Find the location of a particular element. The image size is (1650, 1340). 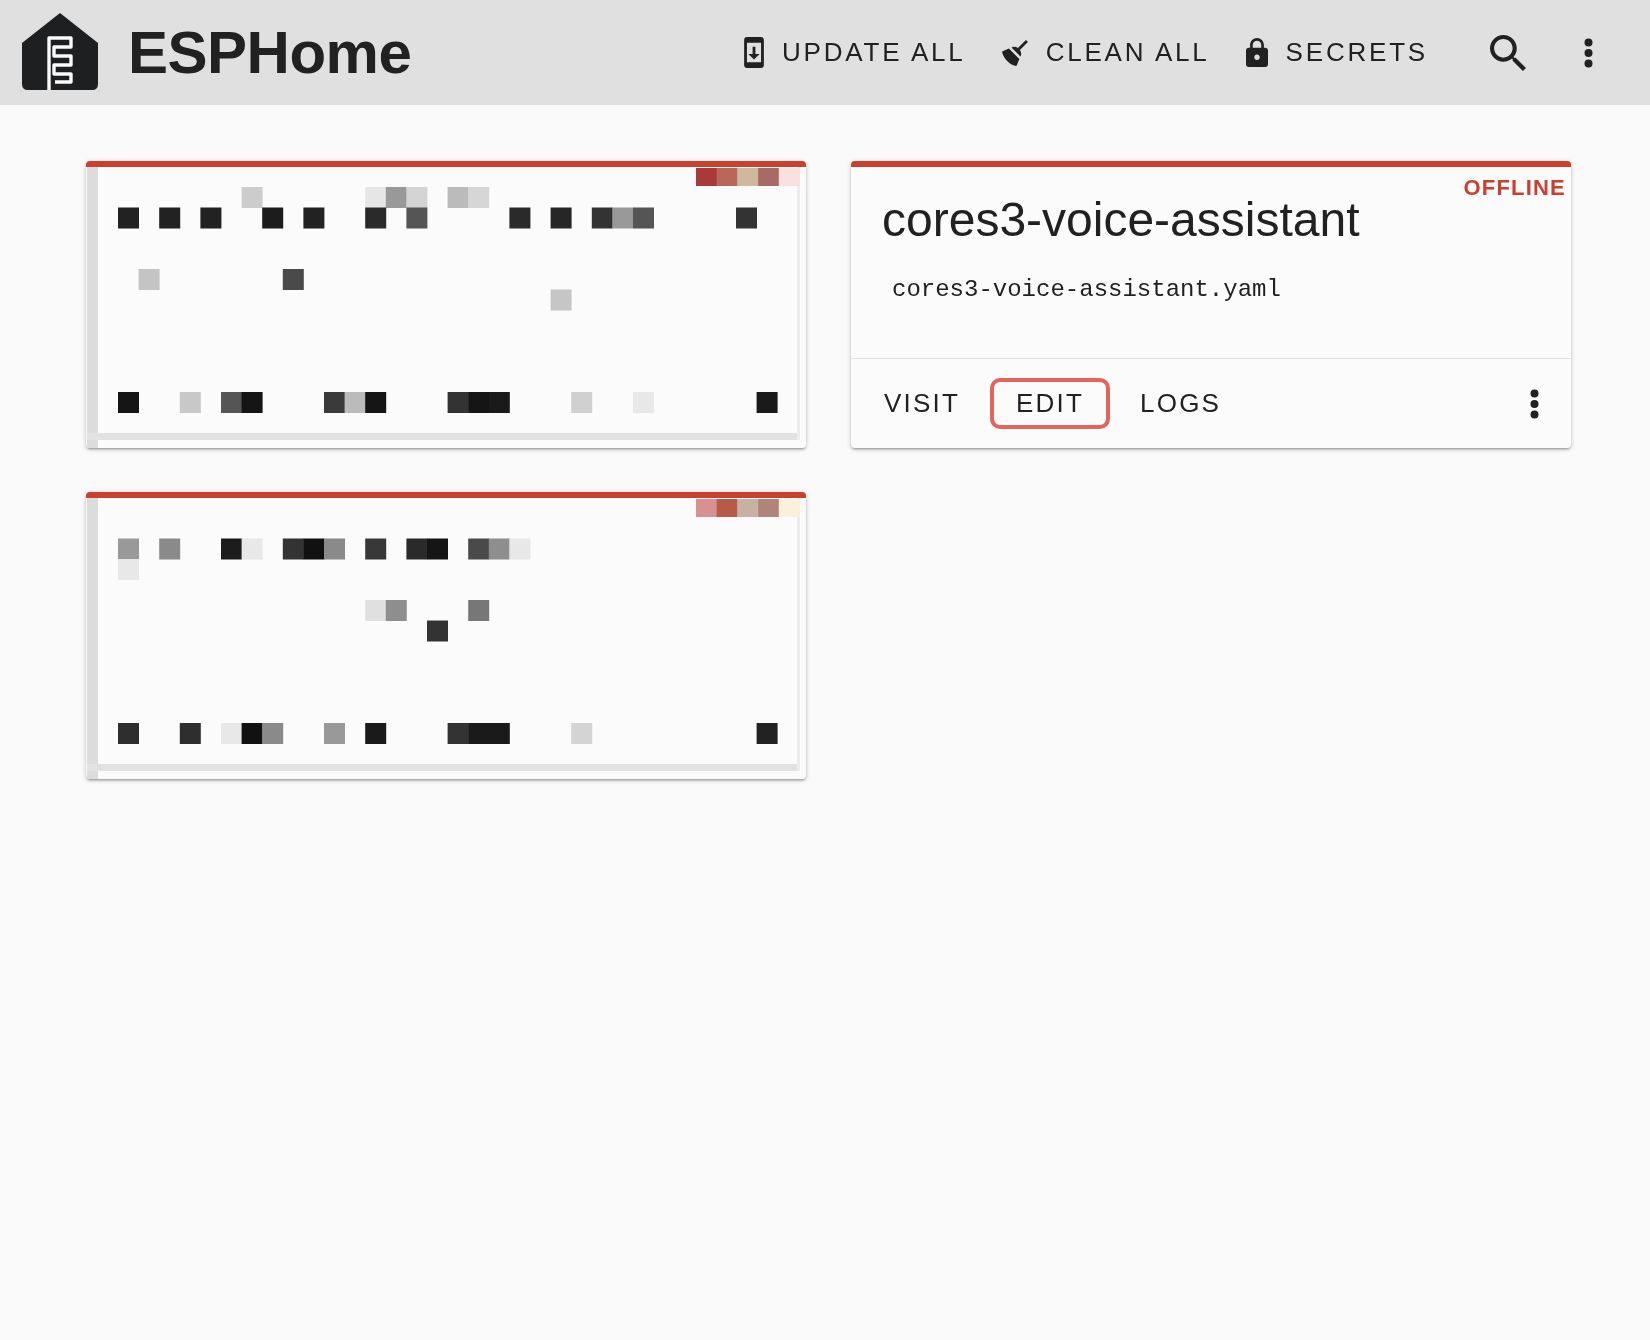

header-action-button: UPDATE ALL is located at coordinates (855, 52).